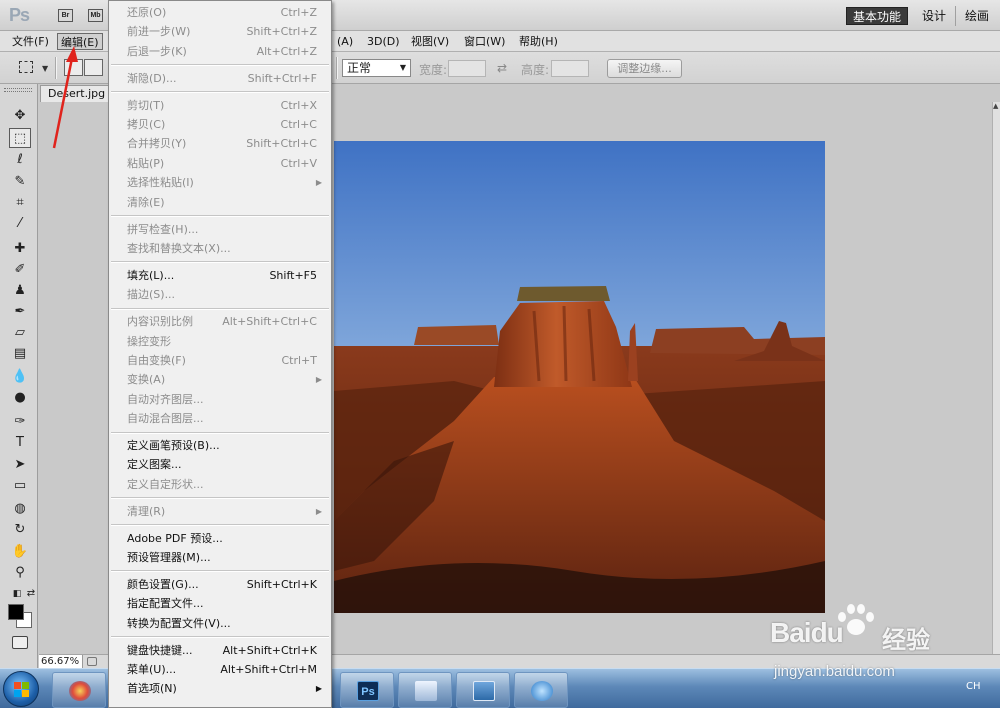  What do you see at coordinates (220, 78) in the screenshot?
I see `edit-menu-item: 渐隐(D)... Shift+Ctrl+F` at bounding box center [220, 78].